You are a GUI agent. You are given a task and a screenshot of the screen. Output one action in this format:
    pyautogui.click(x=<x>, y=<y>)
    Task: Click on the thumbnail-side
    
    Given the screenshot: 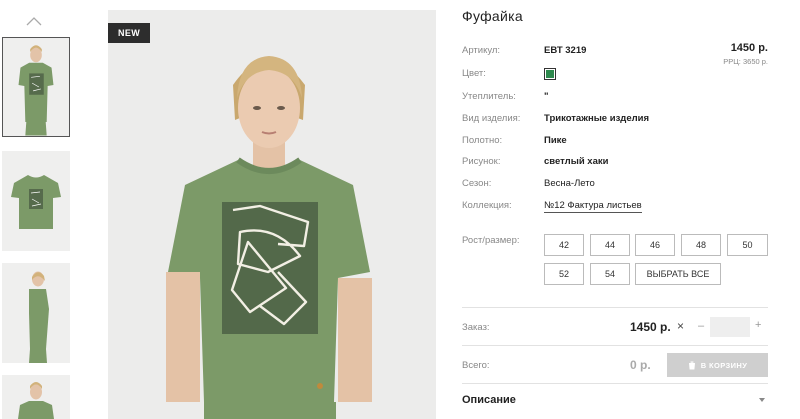 What is the action you would take?
    pyautogui.click(x=36, y=313)
    